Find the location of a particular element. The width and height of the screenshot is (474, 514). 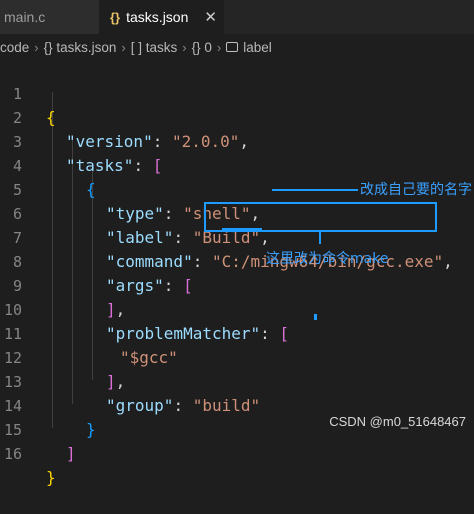

tab-tasks-json: {} tasks.json ✕ is located at coordinates (162, 17).